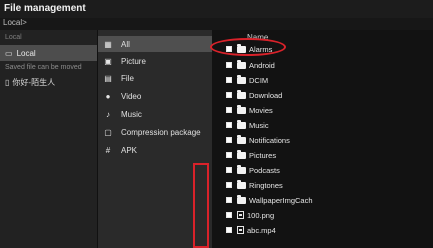 Image resolution: width=433 pixels, height=248 pixels. Describe the element at coordinates (269, 200) in the screenshot. I see `file-row-wallpaper: WallpaperImgCach` at that location.